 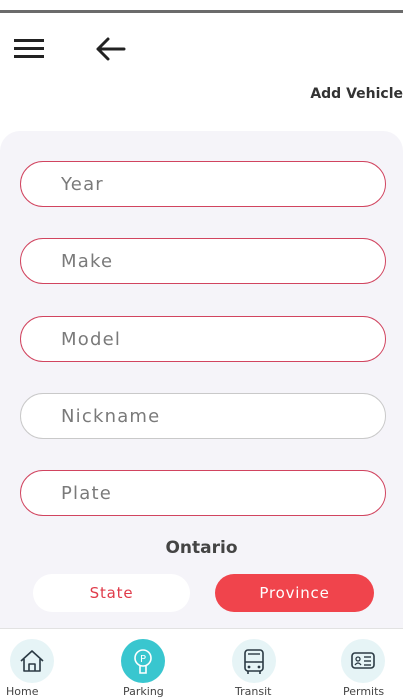 I want to click on nav-item-home: Home, so click(x=40, y=663).